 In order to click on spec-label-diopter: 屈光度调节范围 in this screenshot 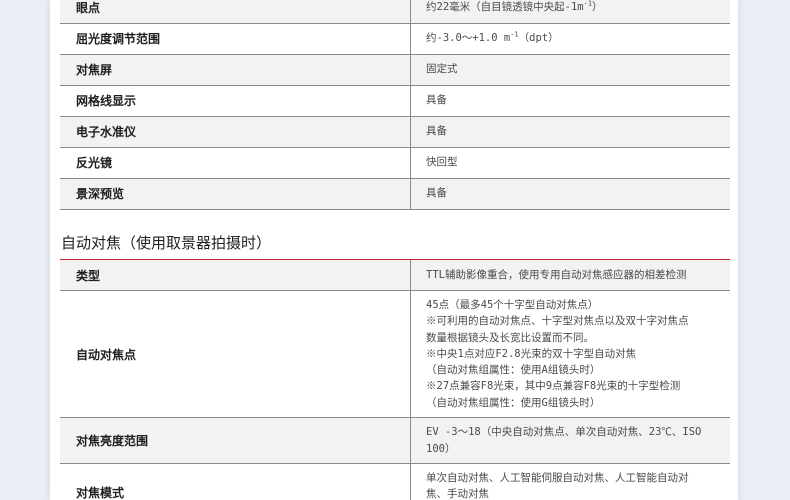, I will do `click(235, 39)`.